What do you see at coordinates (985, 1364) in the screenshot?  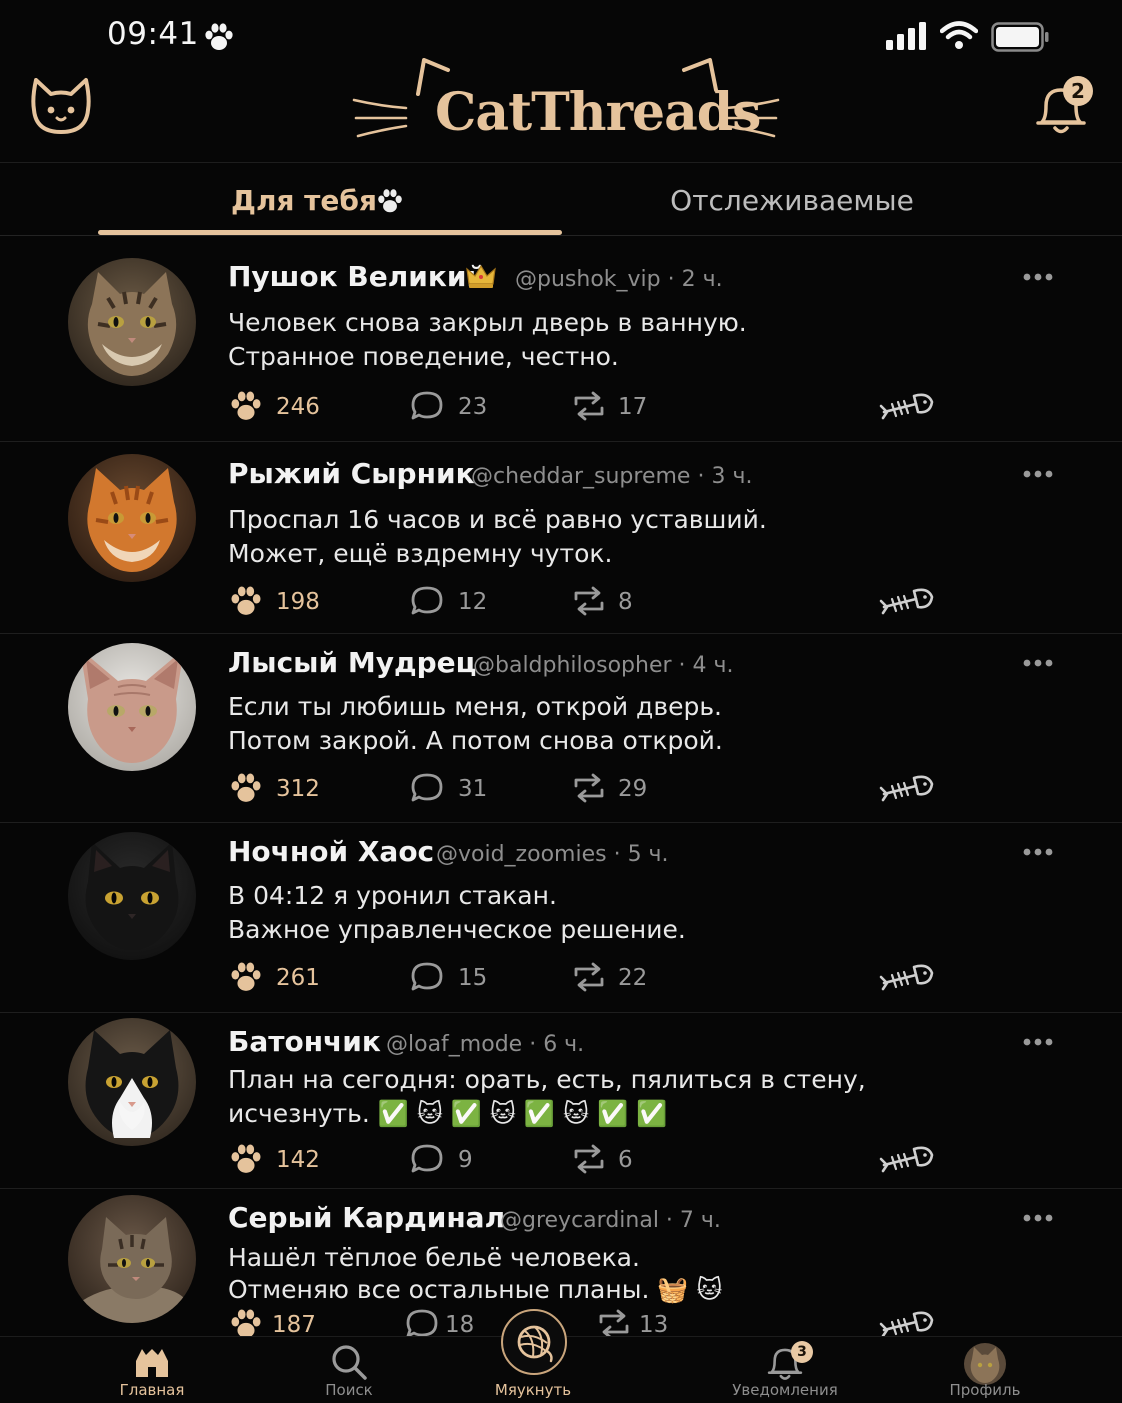 I see `profile-avatar` at bounding box center [985, 1364].